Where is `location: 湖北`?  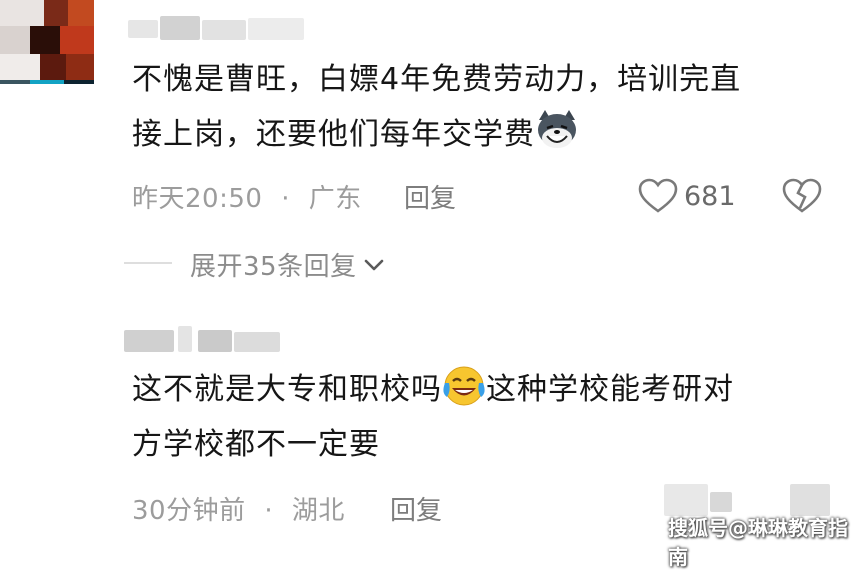
location: 湖北 is located at coordinates (318, 511).